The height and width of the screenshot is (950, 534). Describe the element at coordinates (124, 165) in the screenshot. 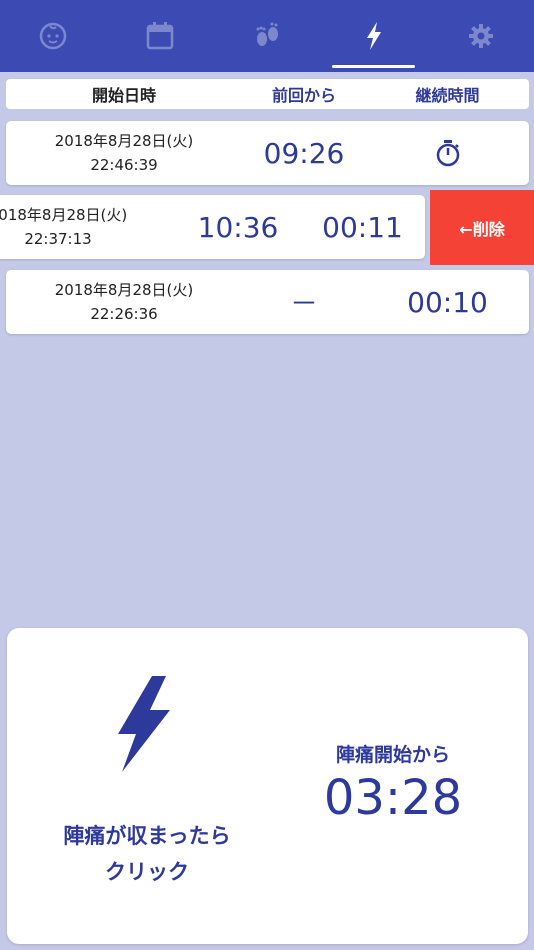

I see `row-time: 22:46:39` at that location.